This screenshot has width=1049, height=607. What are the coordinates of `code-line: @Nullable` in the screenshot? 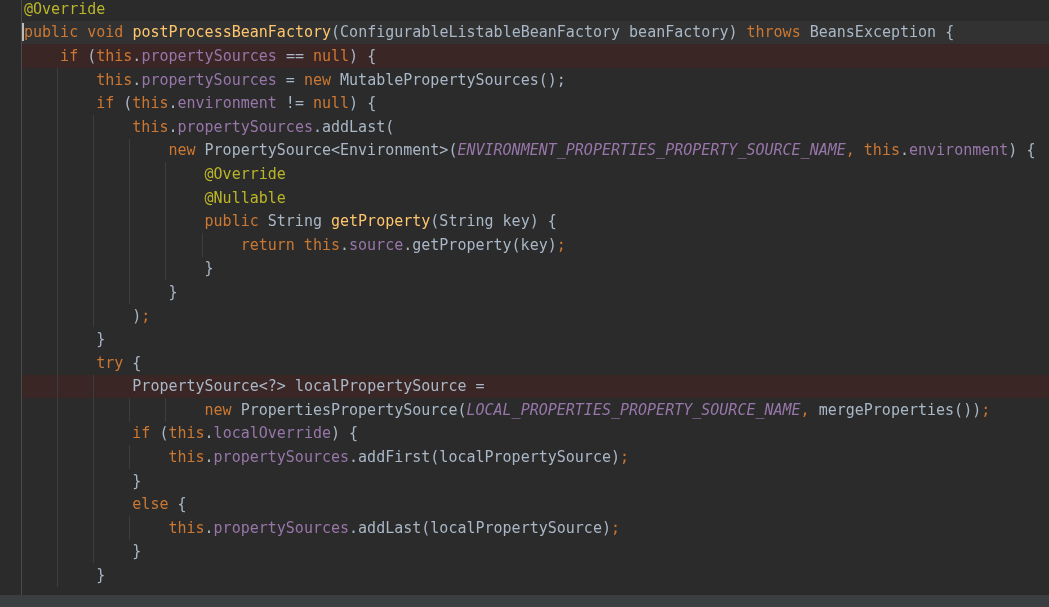 It's located at (245, 197).